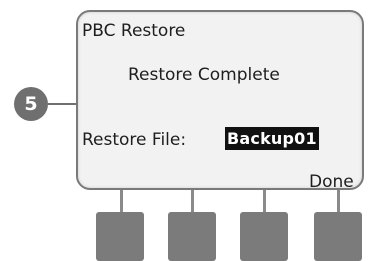 The height and width of the screenshot is (261, 369). What do you see at coordinates (134, 31) in the screenshot?
I see `screen-title: PBC Restore` at bounding box center [134, 31].